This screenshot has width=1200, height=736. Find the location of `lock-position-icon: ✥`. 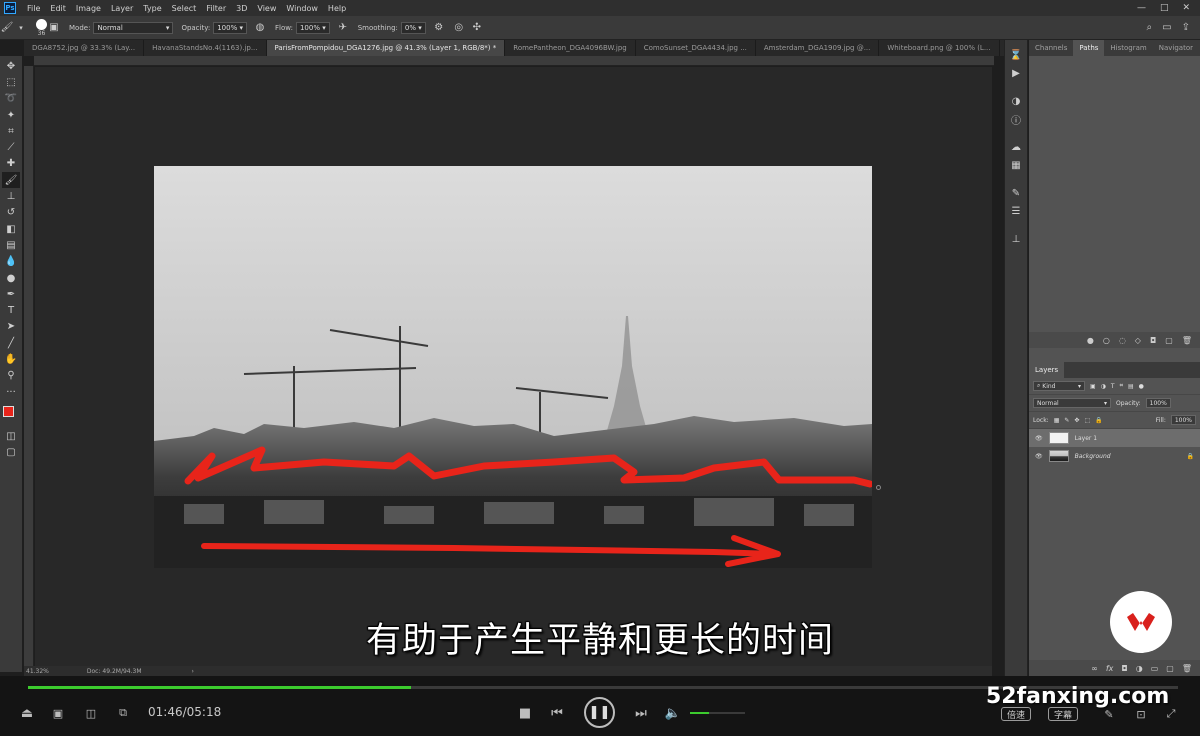

lock-position-icon: ✥ is located at coordinates (1076, 420).